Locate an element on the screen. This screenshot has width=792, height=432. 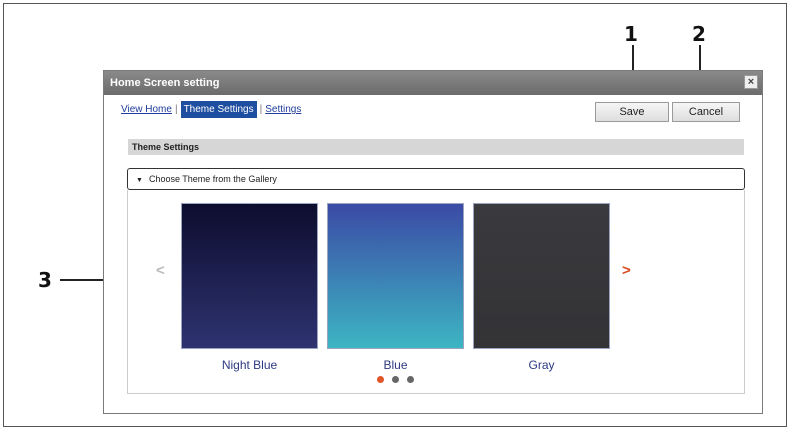
dialog-titlebar: Home Screen setting × is located at coordinates (433, 83).